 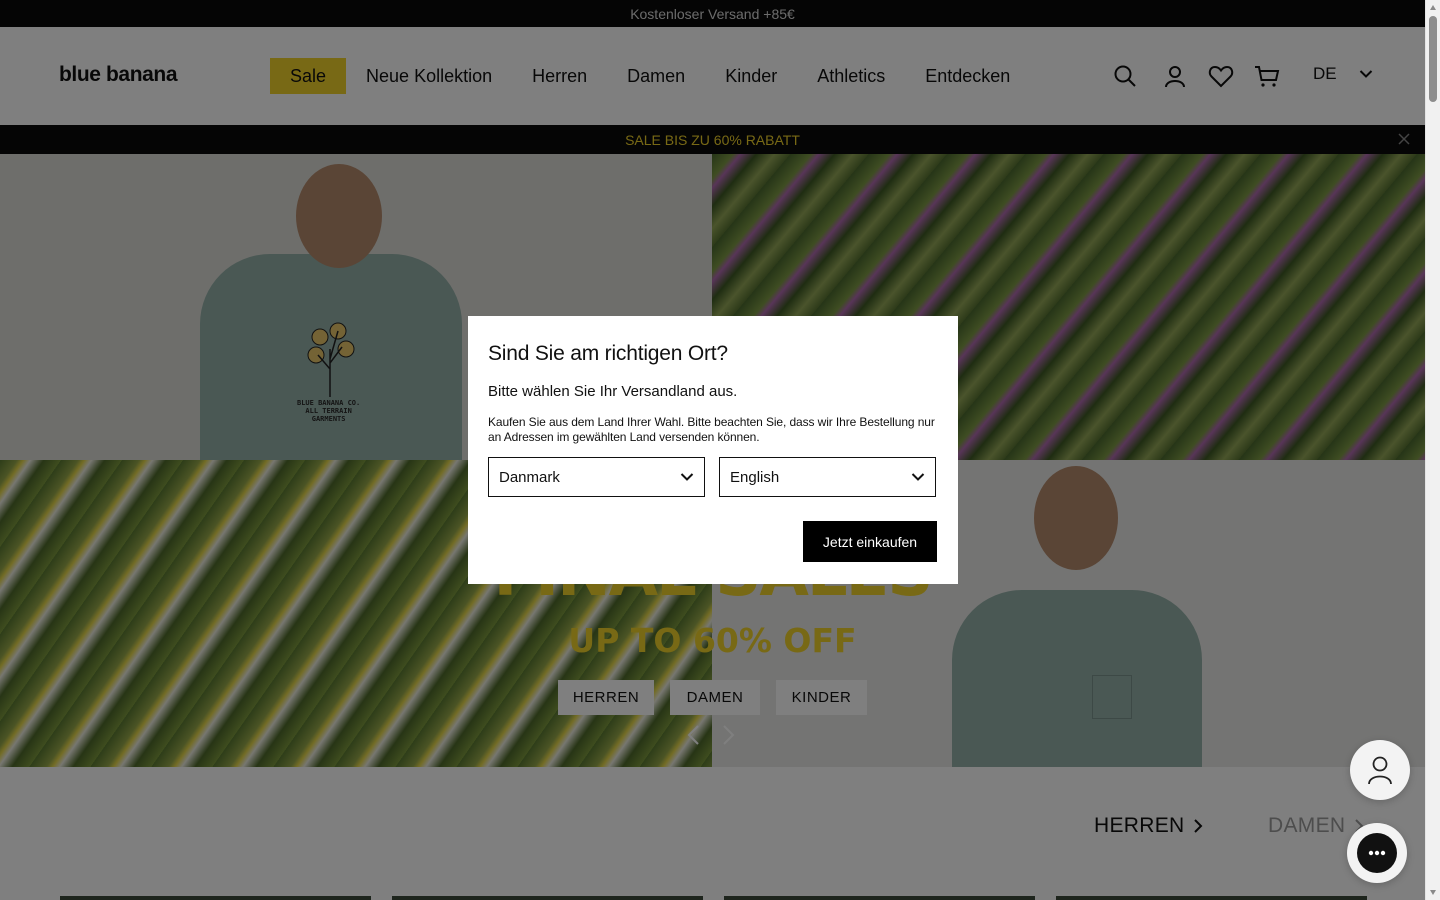 I want to click on chat-icon, so click(x=1377, y=853).